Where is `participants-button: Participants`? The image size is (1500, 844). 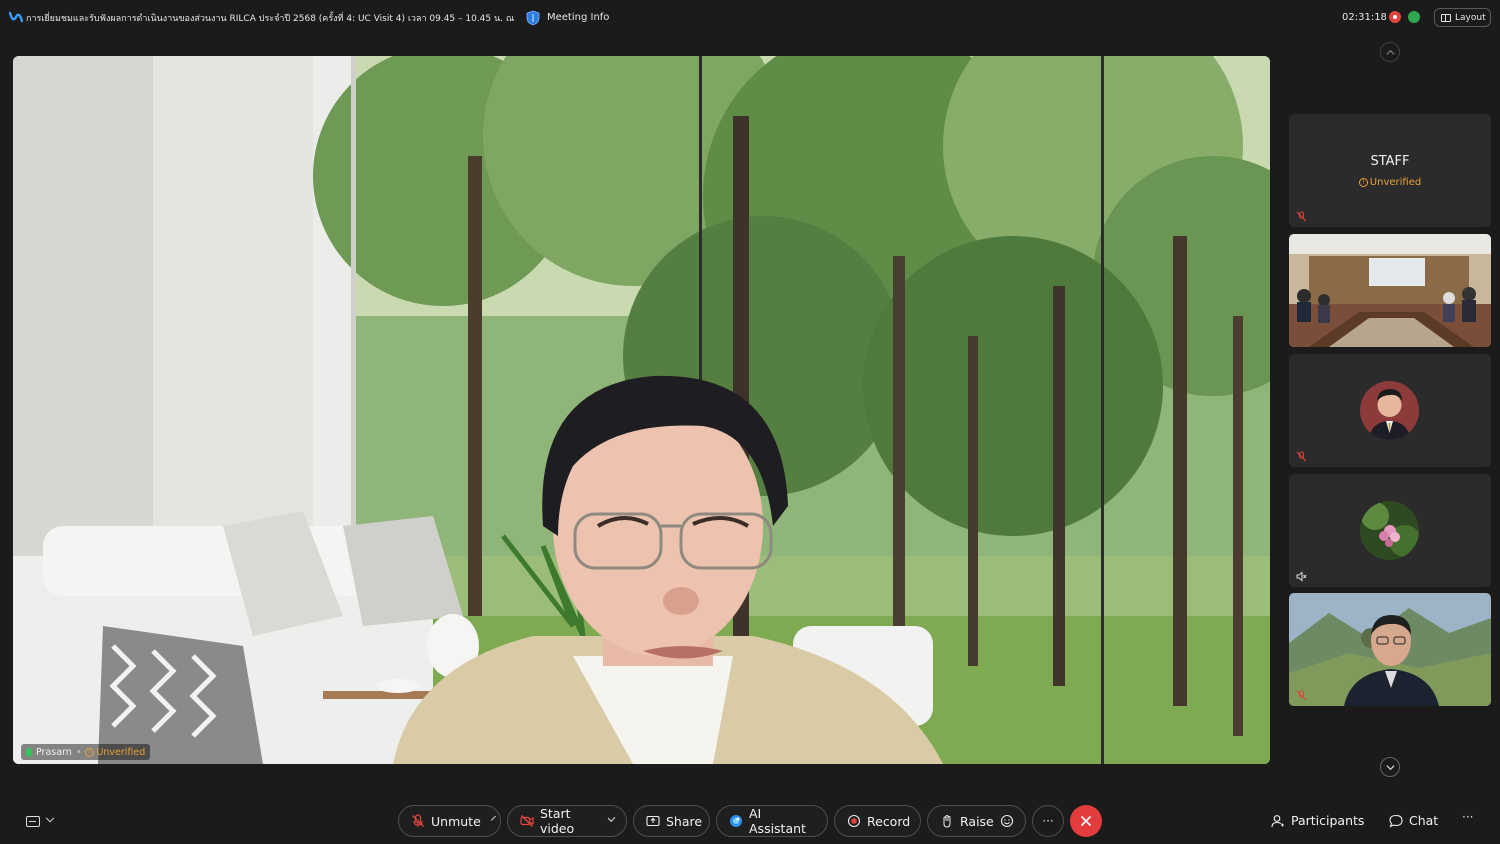
participants-button: Participants is located at coordinates (1317, 820).